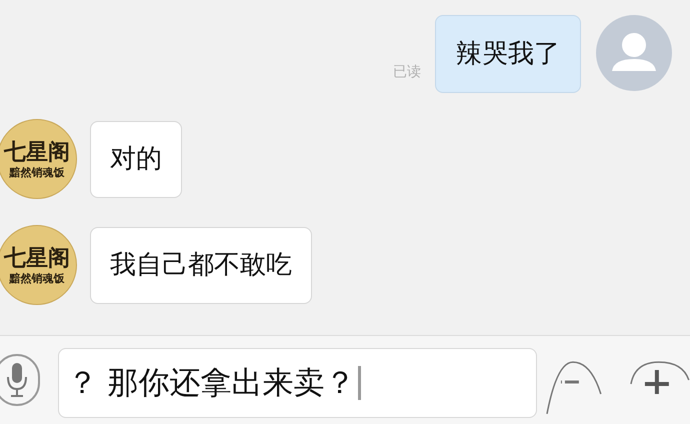 This screenshot has height=424, width=690. Describe the element at coordinates (136, 159) in the screenshot. I see `message-bubble: 对的` at that location.